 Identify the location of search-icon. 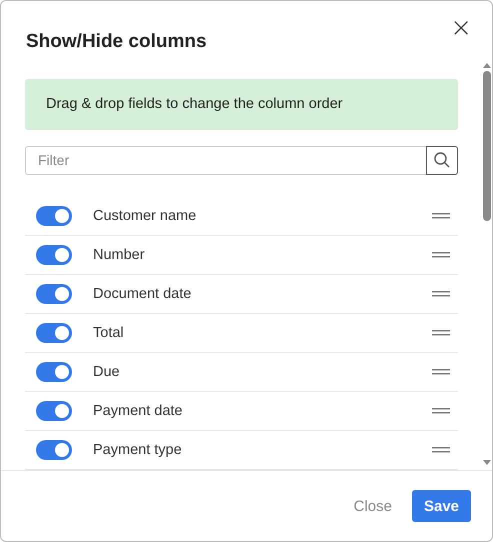
(442, 160).